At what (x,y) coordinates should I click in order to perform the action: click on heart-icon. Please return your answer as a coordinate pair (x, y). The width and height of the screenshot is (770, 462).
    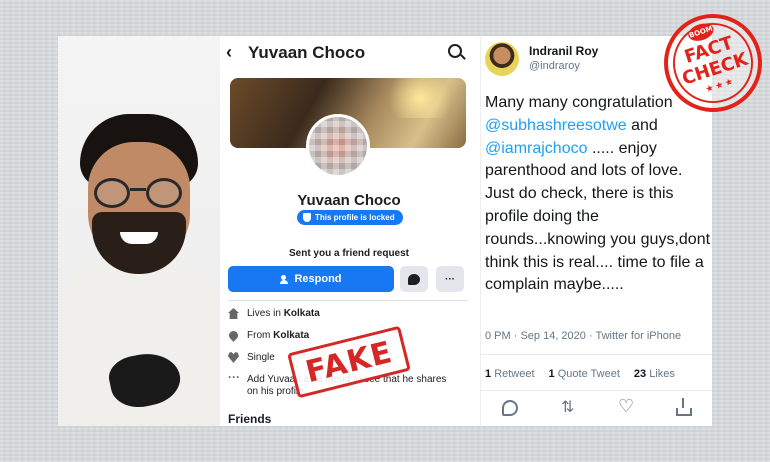
    Looking at the image, I should click on (233, 357).